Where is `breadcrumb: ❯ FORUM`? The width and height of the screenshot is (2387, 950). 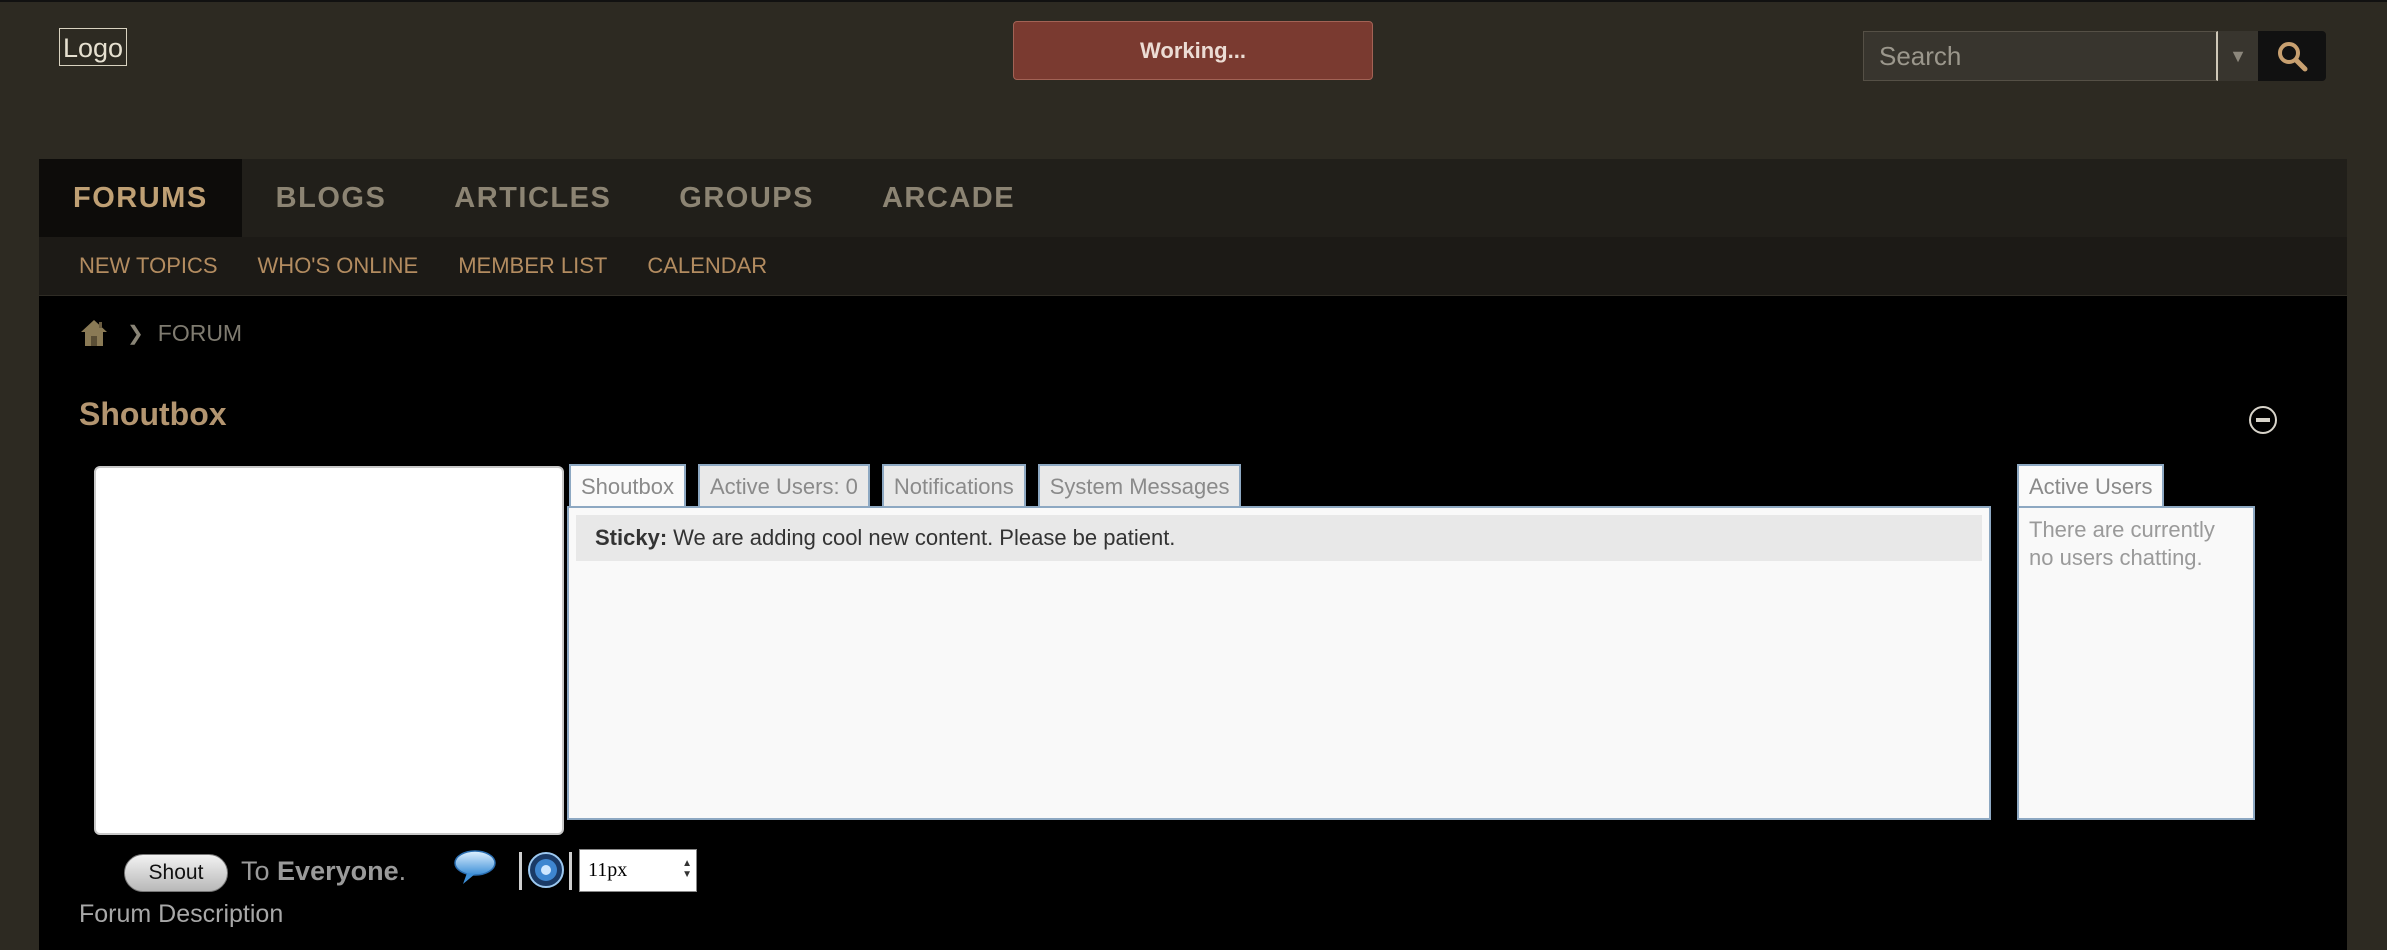 breadcrumb: ❯ FORUM is located at coordinates (160, 333).